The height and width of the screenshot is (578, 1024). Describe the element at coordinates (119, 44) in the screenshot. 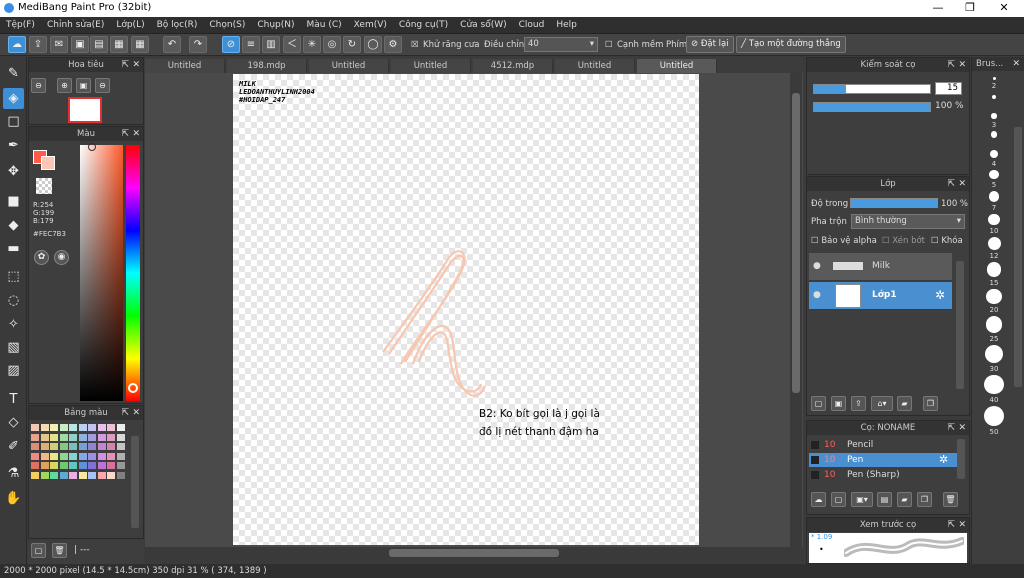

I see `comic-panel-icon: ▦` at that location.